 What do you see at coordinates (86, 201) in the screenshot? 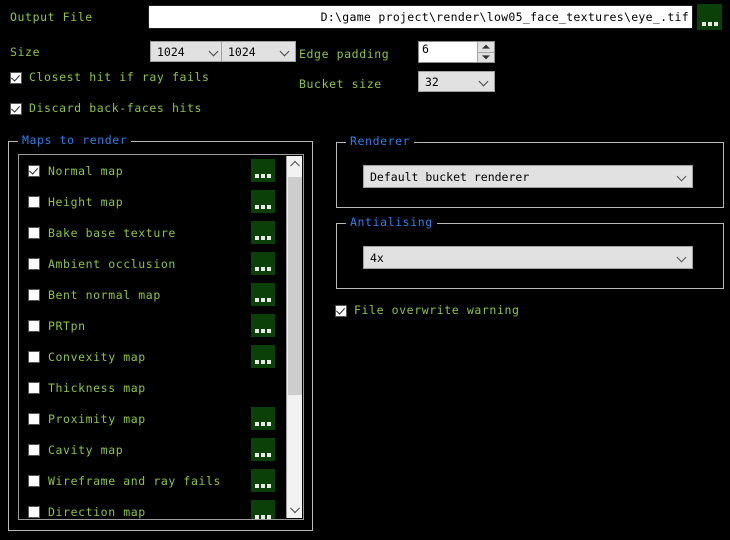
I see `map-label: Height map` at bounding box center [86, 201].